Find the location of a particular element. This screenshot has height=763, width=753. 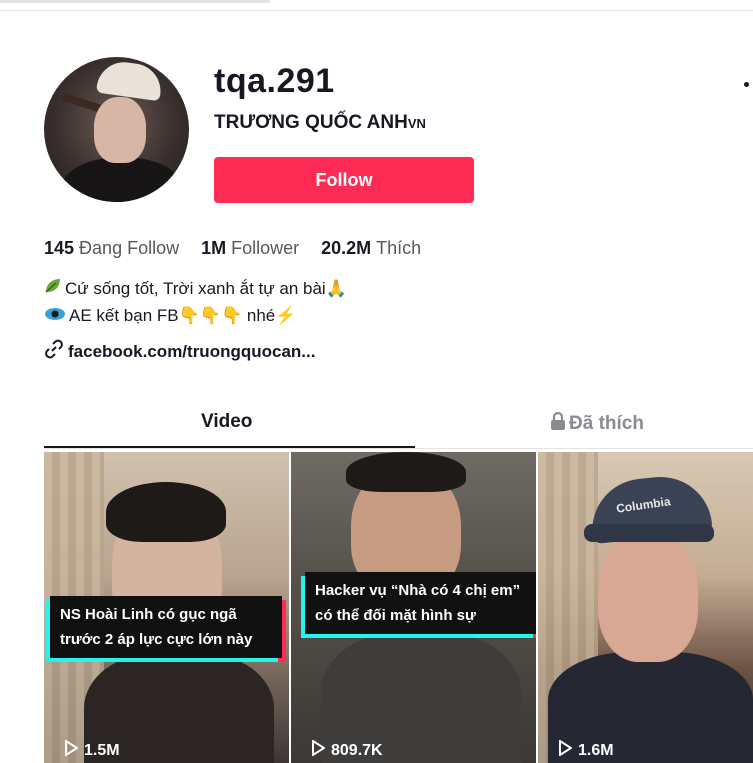

views-count: 1.6M is located at coordinates (596, 750).